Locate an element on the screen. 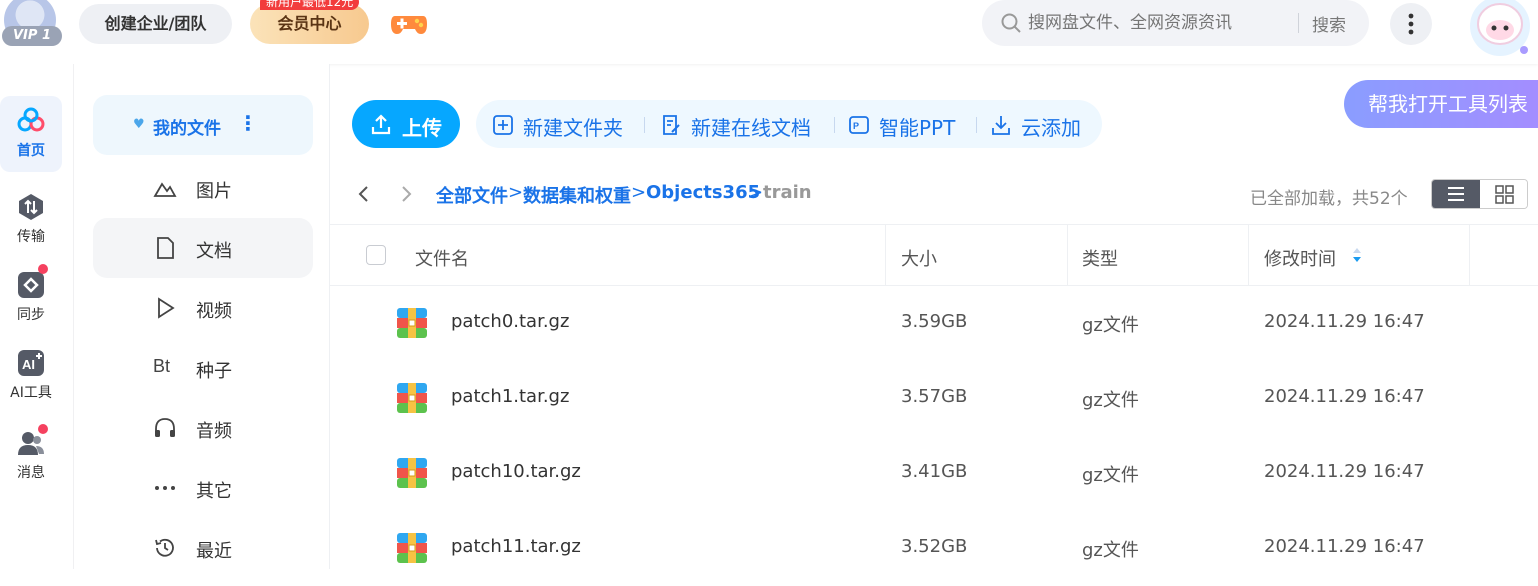 The width and height of the screenshot is (1538, 586). file-size: 3.57GB is located at coordinates (934, 396).